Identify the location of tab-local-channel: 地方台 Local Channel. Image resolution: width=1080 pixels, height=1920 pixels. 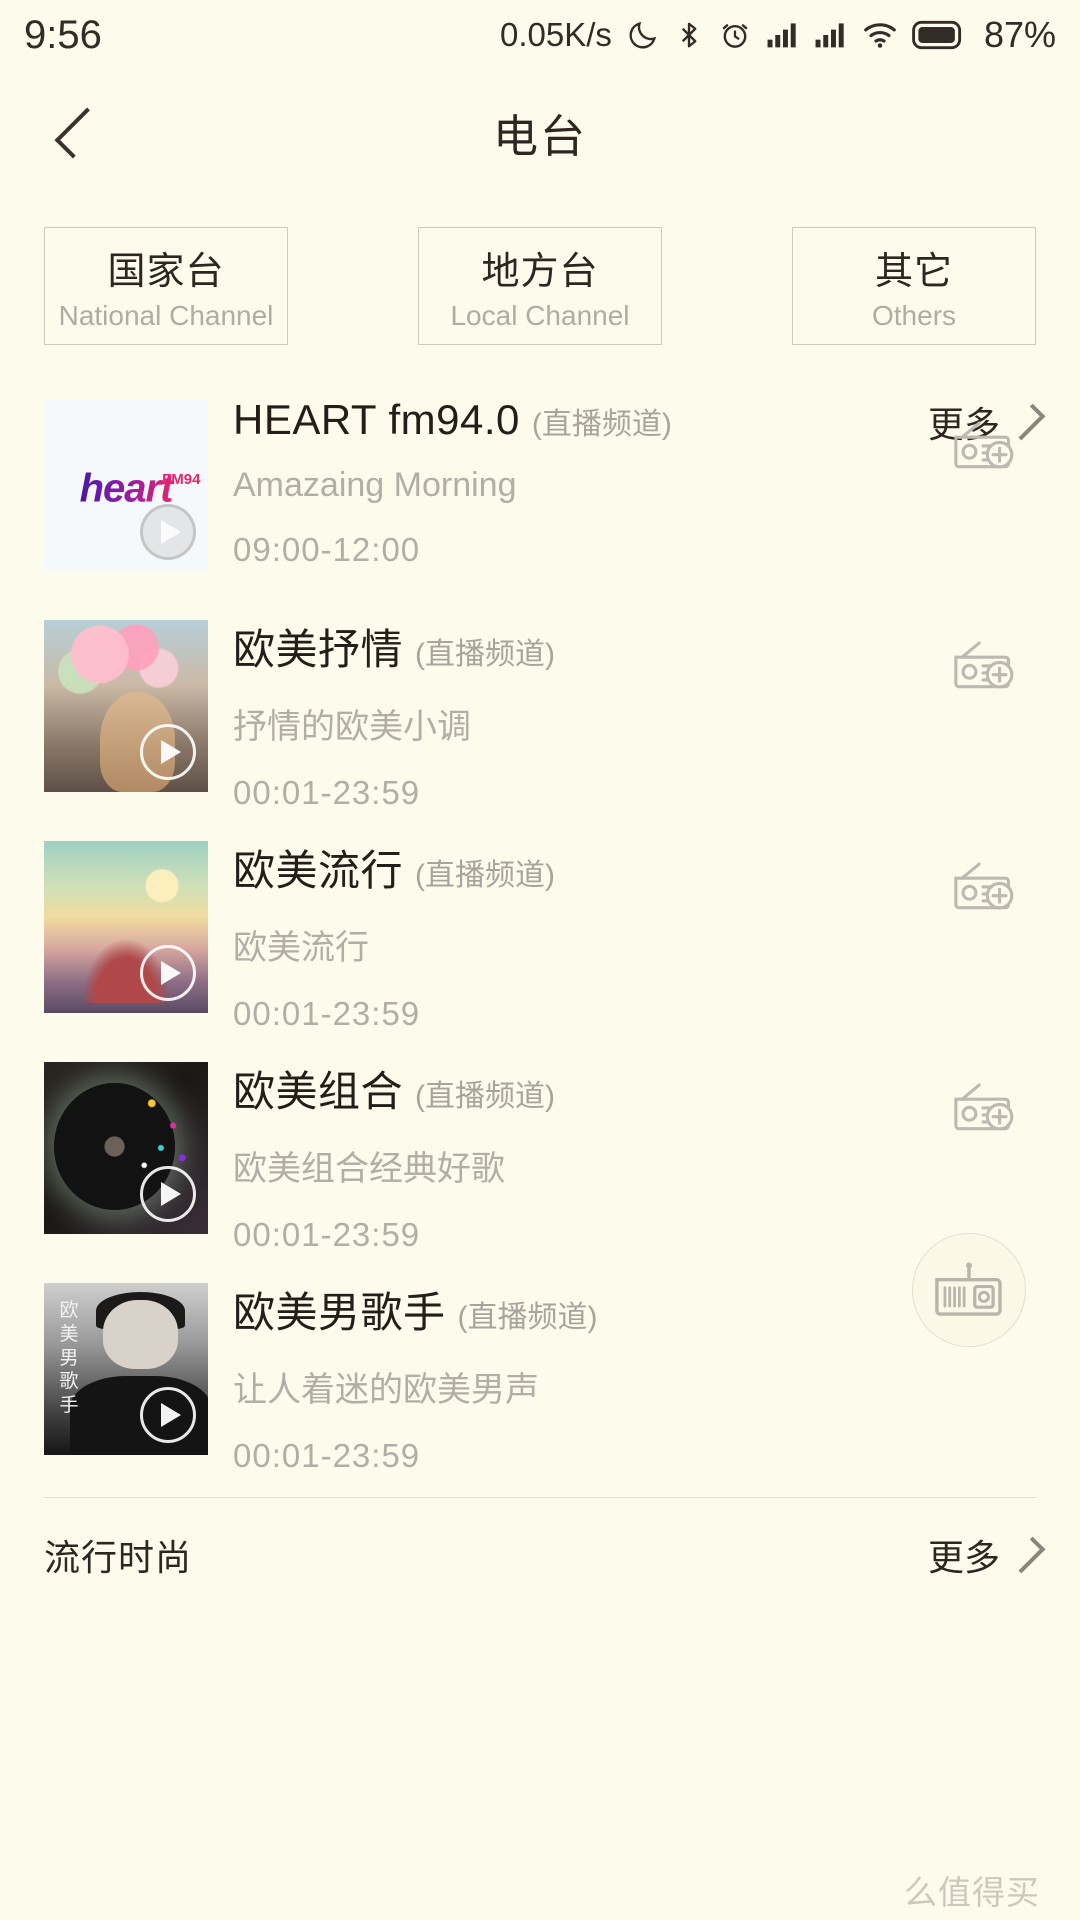
(540, 286).